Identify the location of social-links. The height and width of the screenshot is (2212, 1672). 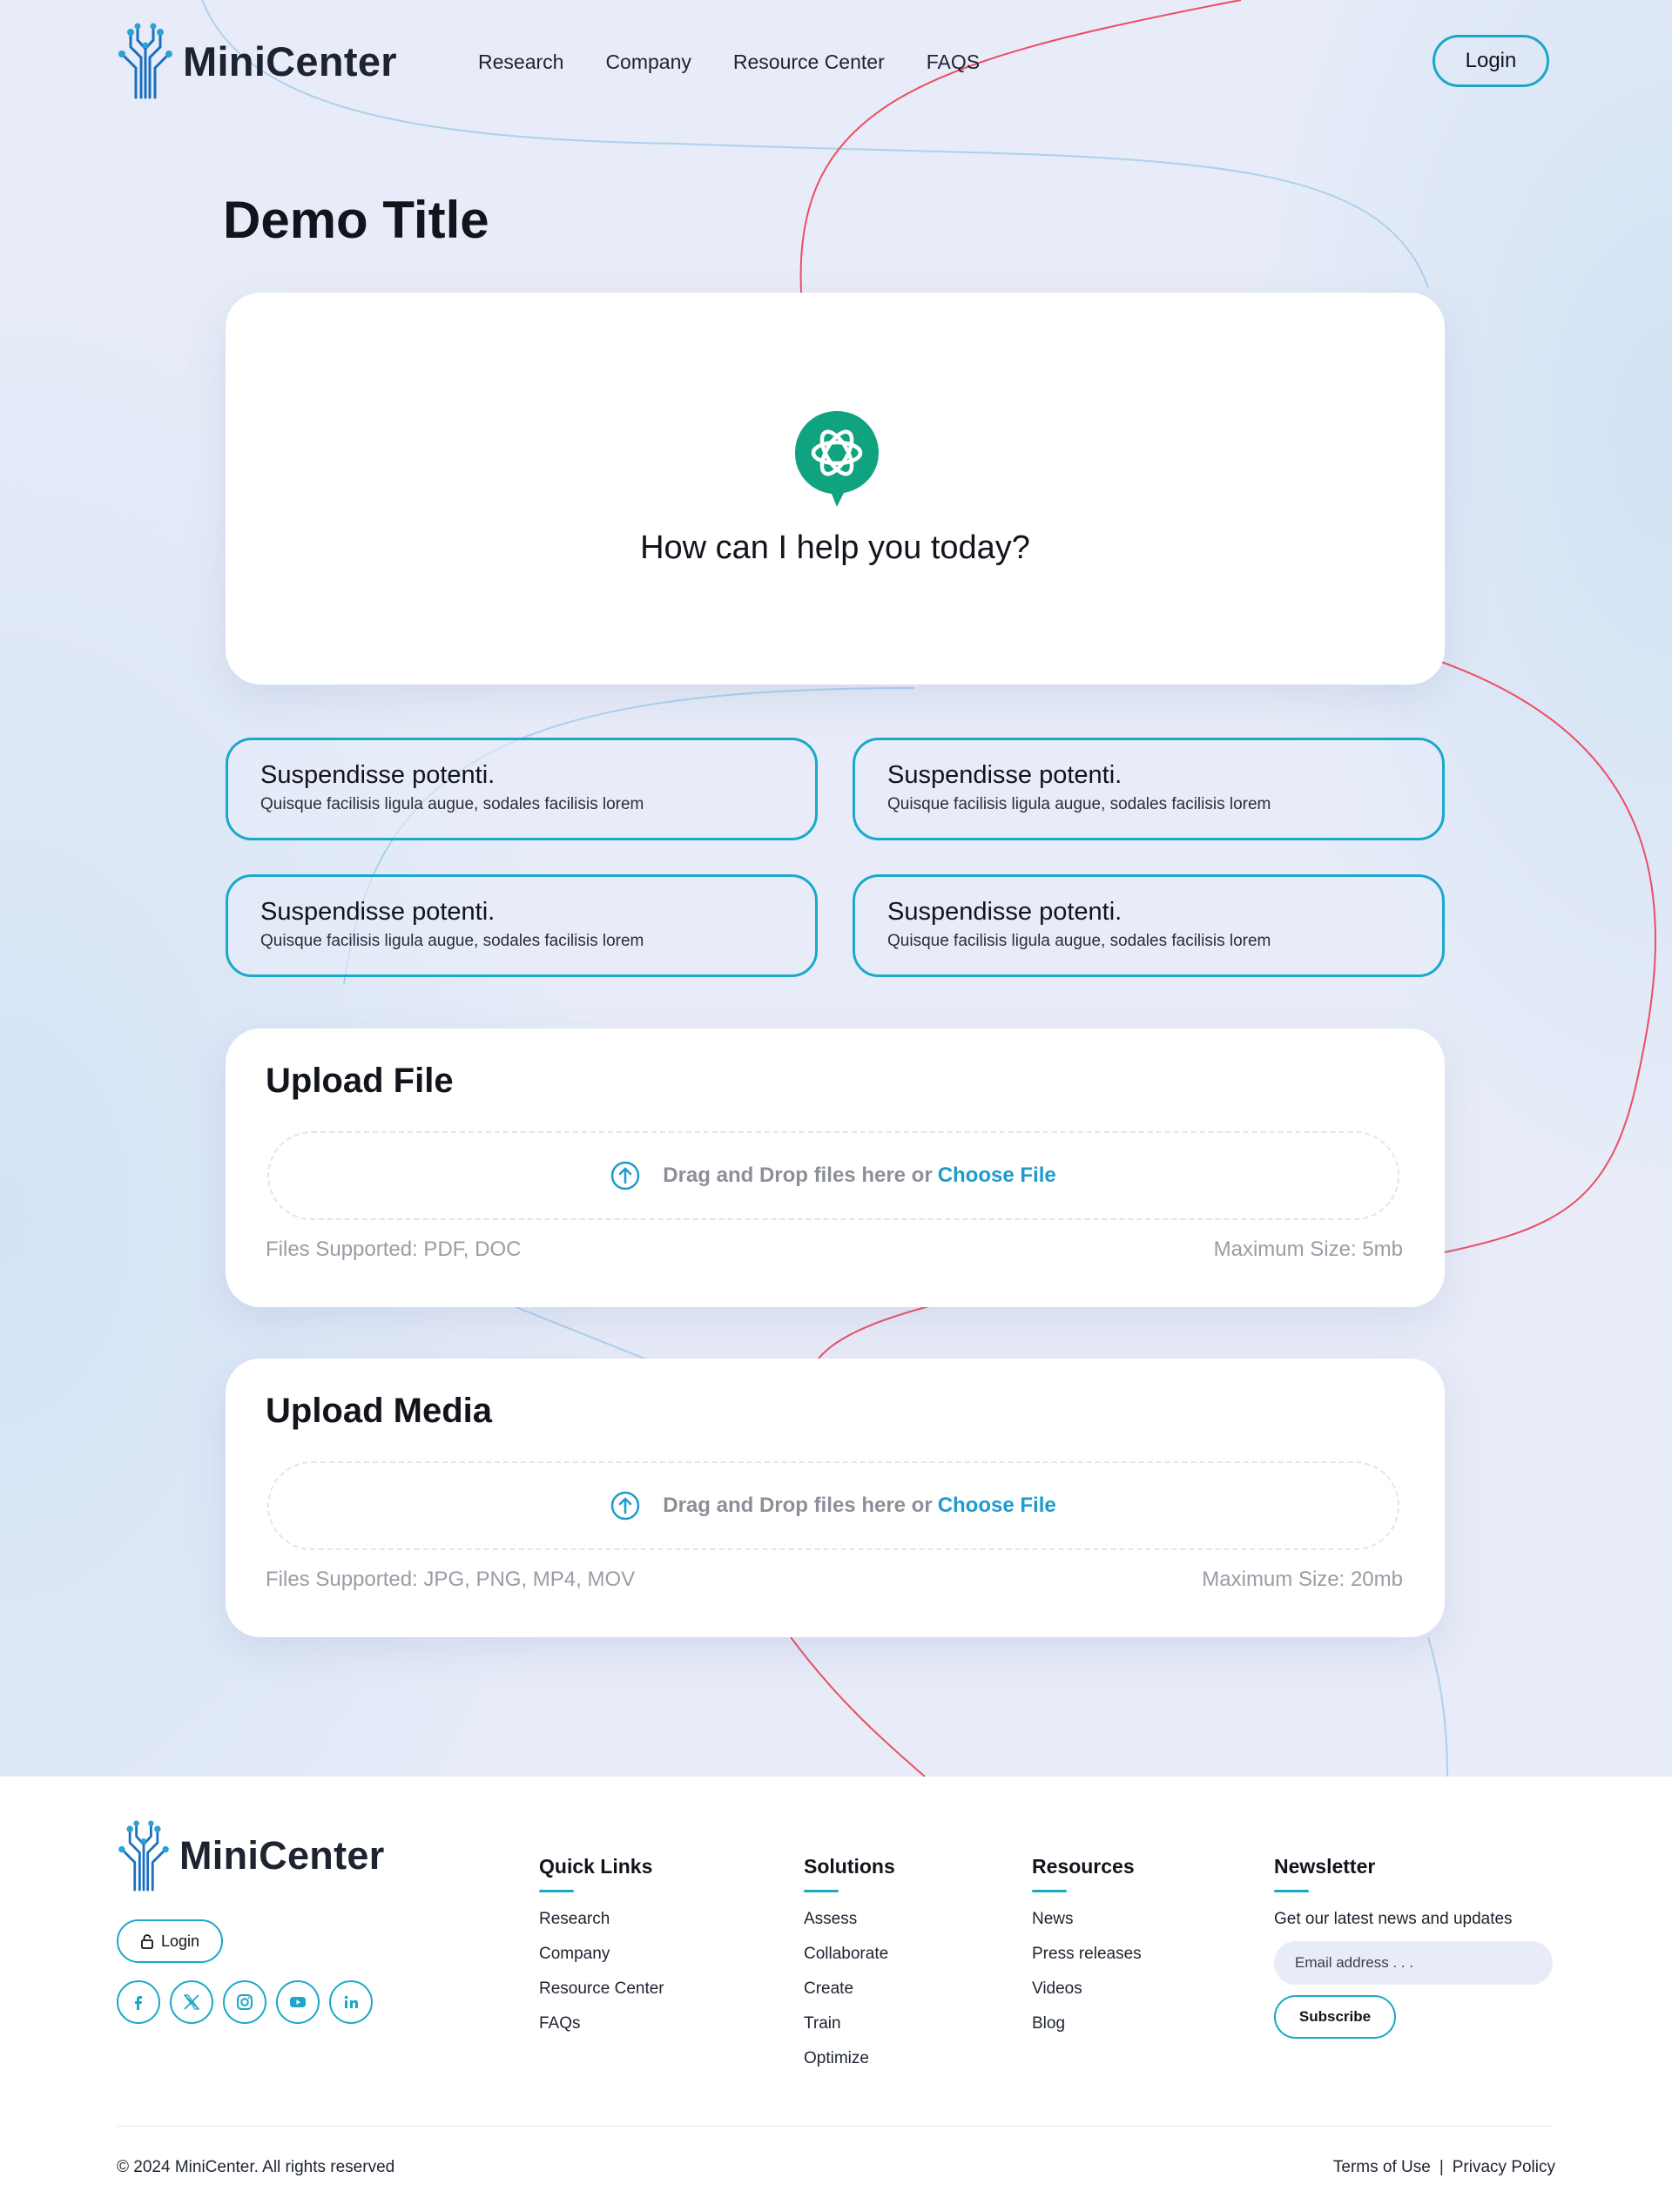
(245, 2002).